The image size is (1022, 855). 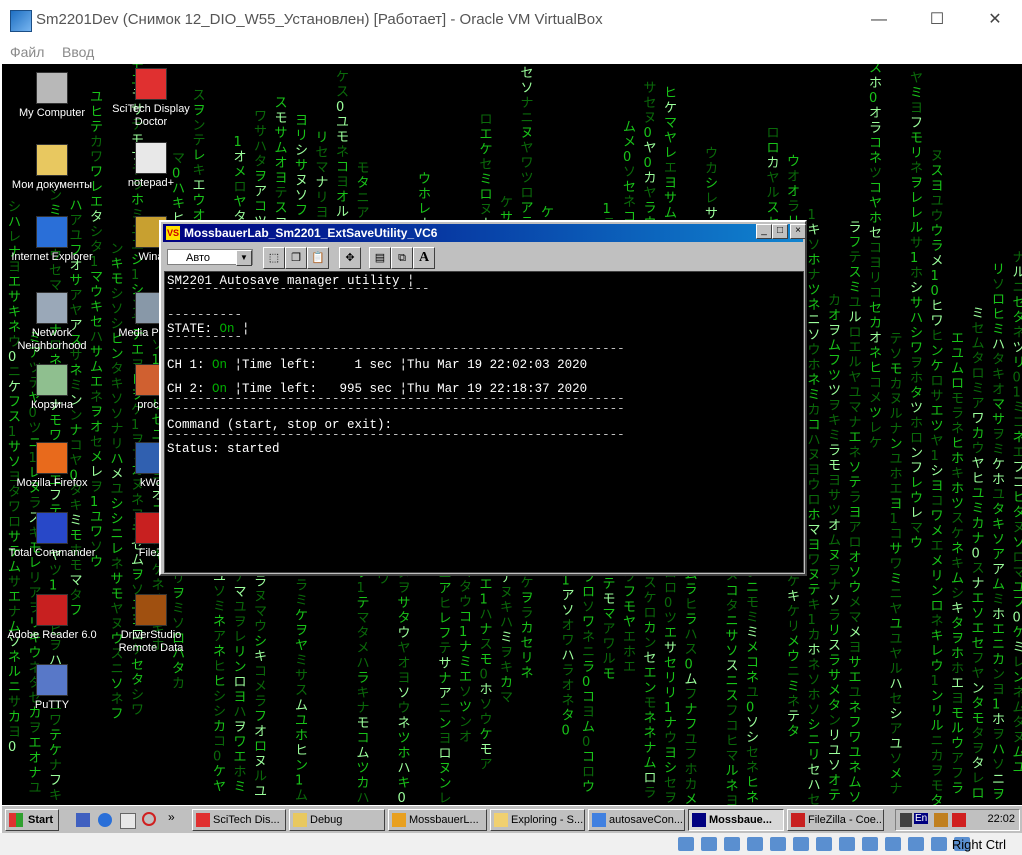 I want to click on desktop-icon: Mozilla Firefox, so click(x=52, y=466).